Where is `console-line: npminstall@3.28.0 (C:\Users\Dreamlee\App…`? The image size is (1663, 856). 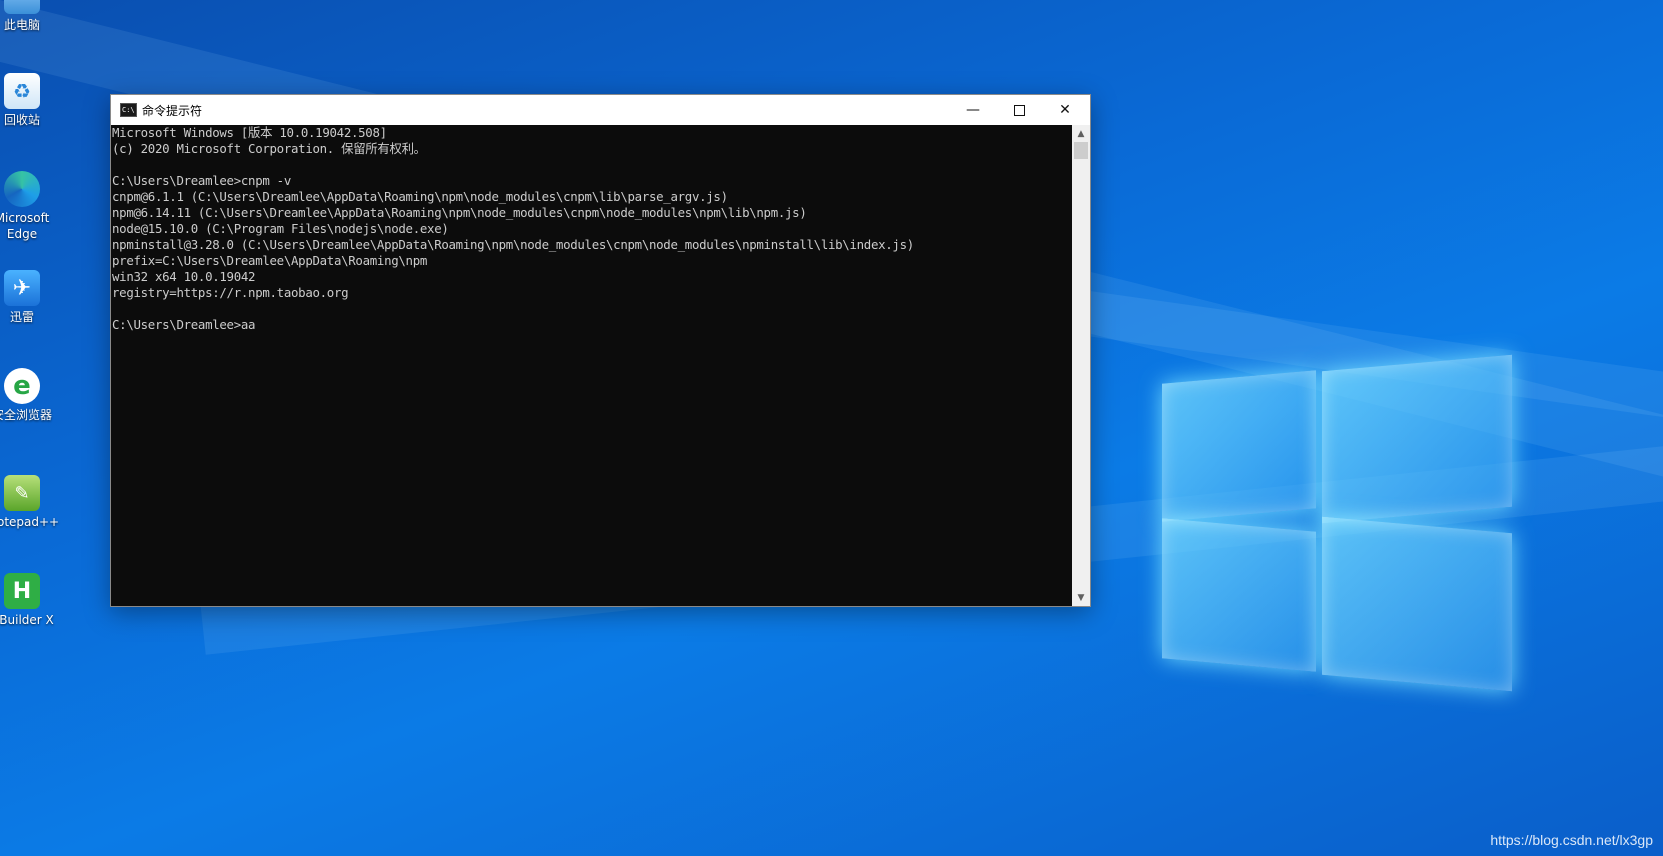
console-line: npminstall@3.28.0 (C:\Users\Dreamlee\App… is located at coordinates (513, 244).